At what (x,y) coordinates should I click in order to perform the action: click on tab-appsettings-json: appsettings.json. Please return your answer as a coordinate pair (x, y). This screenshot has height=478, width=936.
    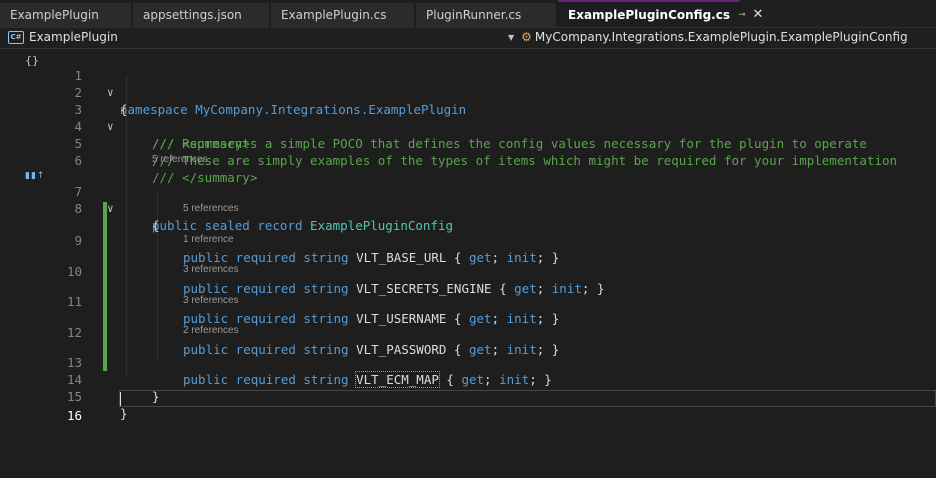
    Looking at the image, I should click on (201, 15).